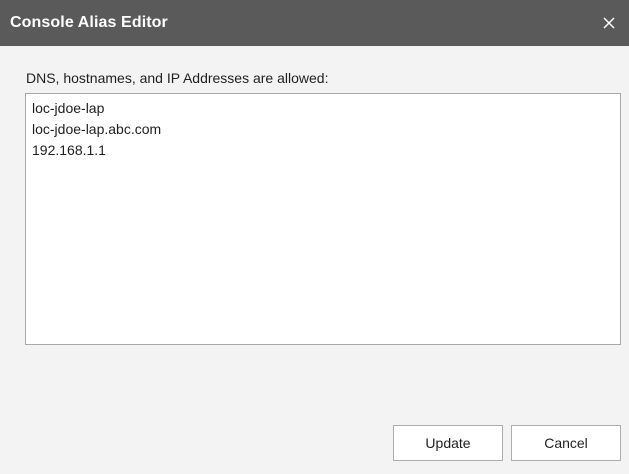  What do you see at coordinates (68, 108) in the screenshot?
I see `alias-line: loc-jdoe-lap` at bounding box center [68, 108].